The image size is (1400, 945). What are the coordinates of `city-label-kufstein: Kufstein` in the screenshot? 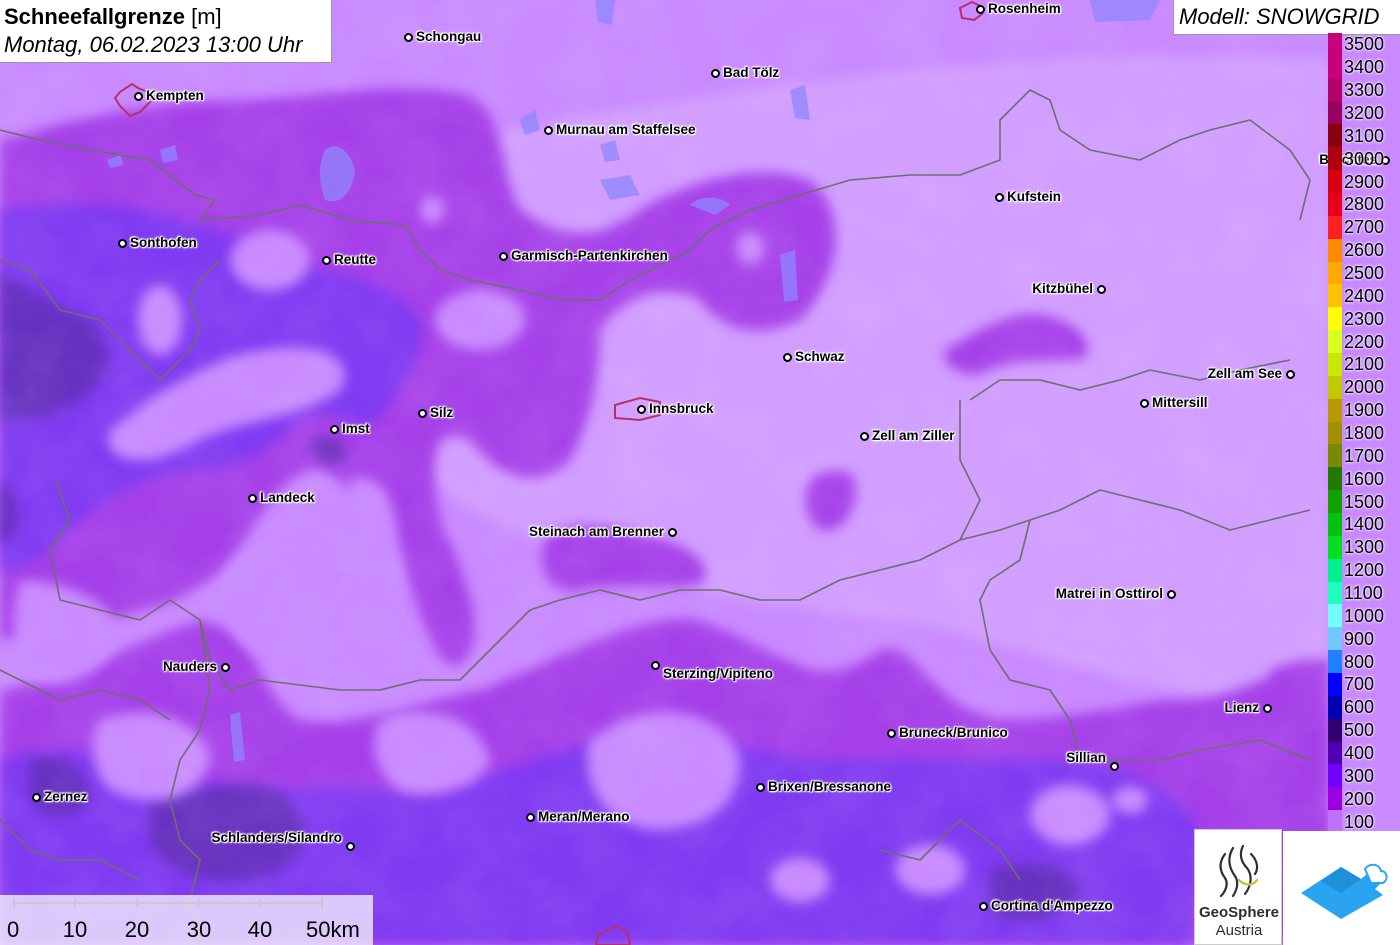 It's located at (1034, 196).